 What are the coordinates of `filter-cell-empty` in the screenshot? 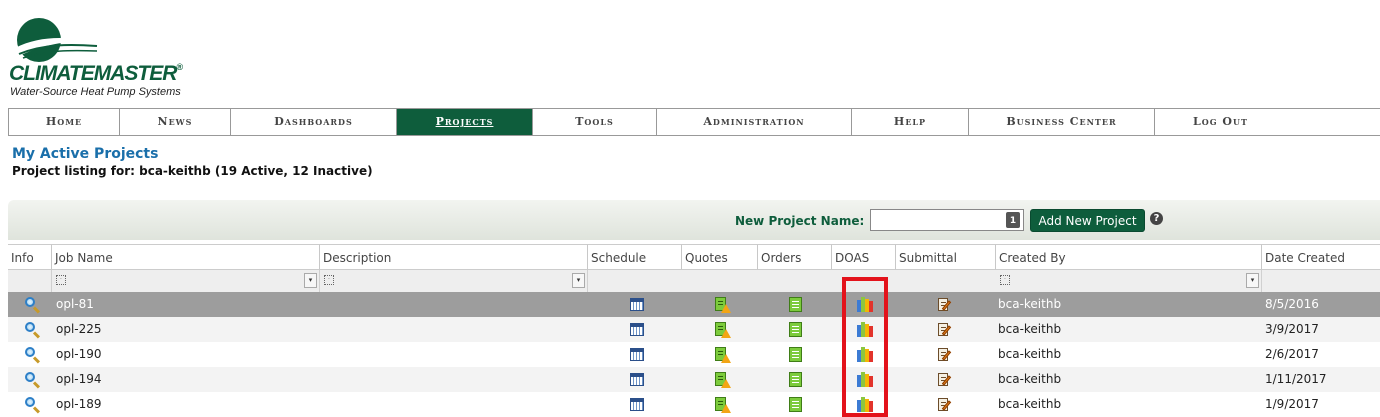 It's located at (792, 281).